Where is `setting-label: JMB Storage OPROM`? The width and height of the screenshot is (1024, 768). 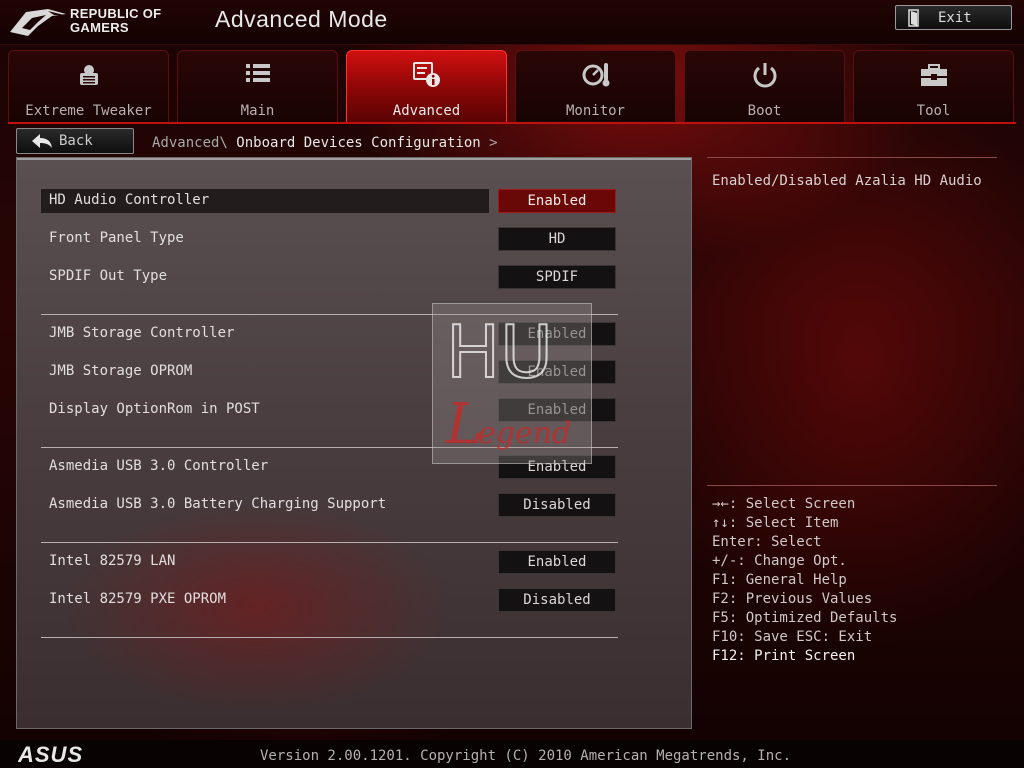
setting-label: JMB Storage OPROM is located at coordinates (121, 371).